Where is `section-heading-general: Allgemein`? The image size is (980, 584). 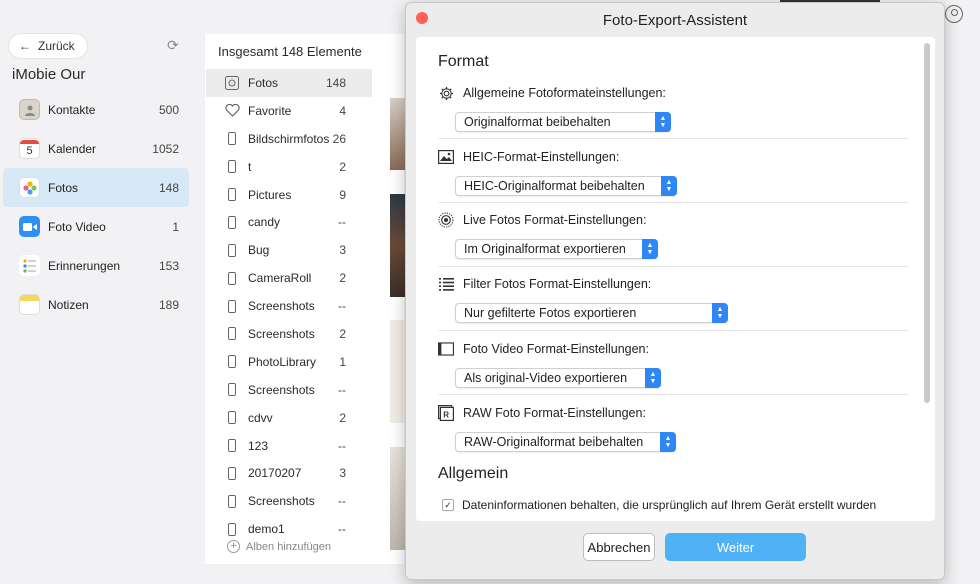
section-heading-general: Allgemein is located at coordinates (473, 473).